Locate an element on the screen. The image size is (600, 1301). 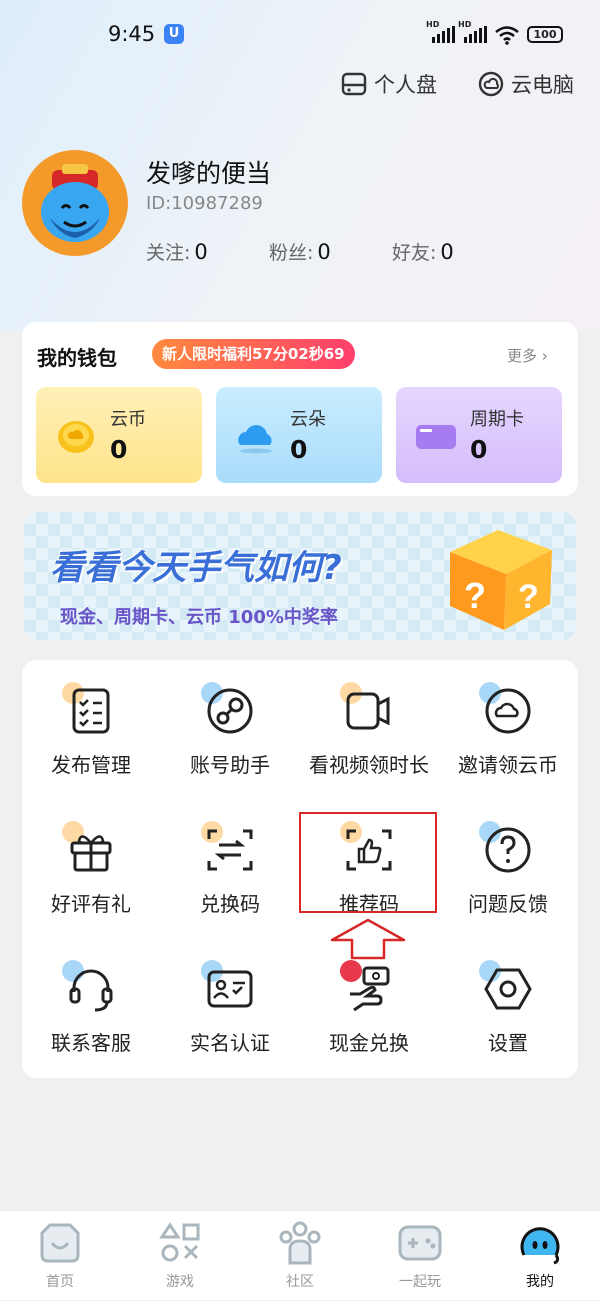
grid-item-publish-manage: 发布管理 is located at coordinates (91, 749).